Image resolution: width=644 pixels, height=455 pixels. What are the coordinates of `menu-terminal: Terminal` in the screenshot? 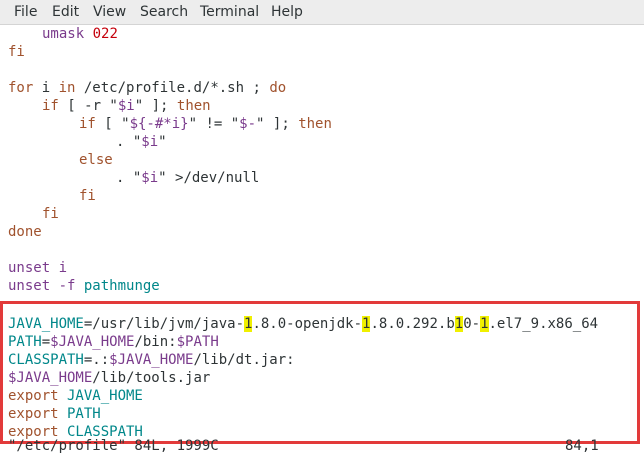 It's located at (229, 12).